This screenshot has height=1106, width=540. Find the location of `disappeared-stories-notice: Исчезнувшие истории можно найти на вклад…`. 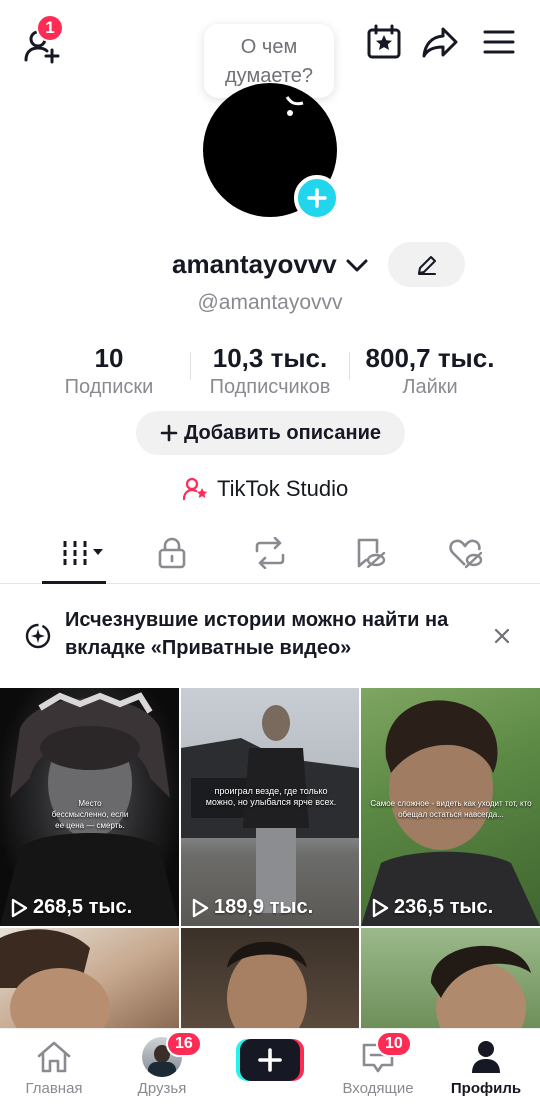

disappeared-stories-notice: Исчезнувшие истории можно найти на вклад… is located at coordinates (270, 636).